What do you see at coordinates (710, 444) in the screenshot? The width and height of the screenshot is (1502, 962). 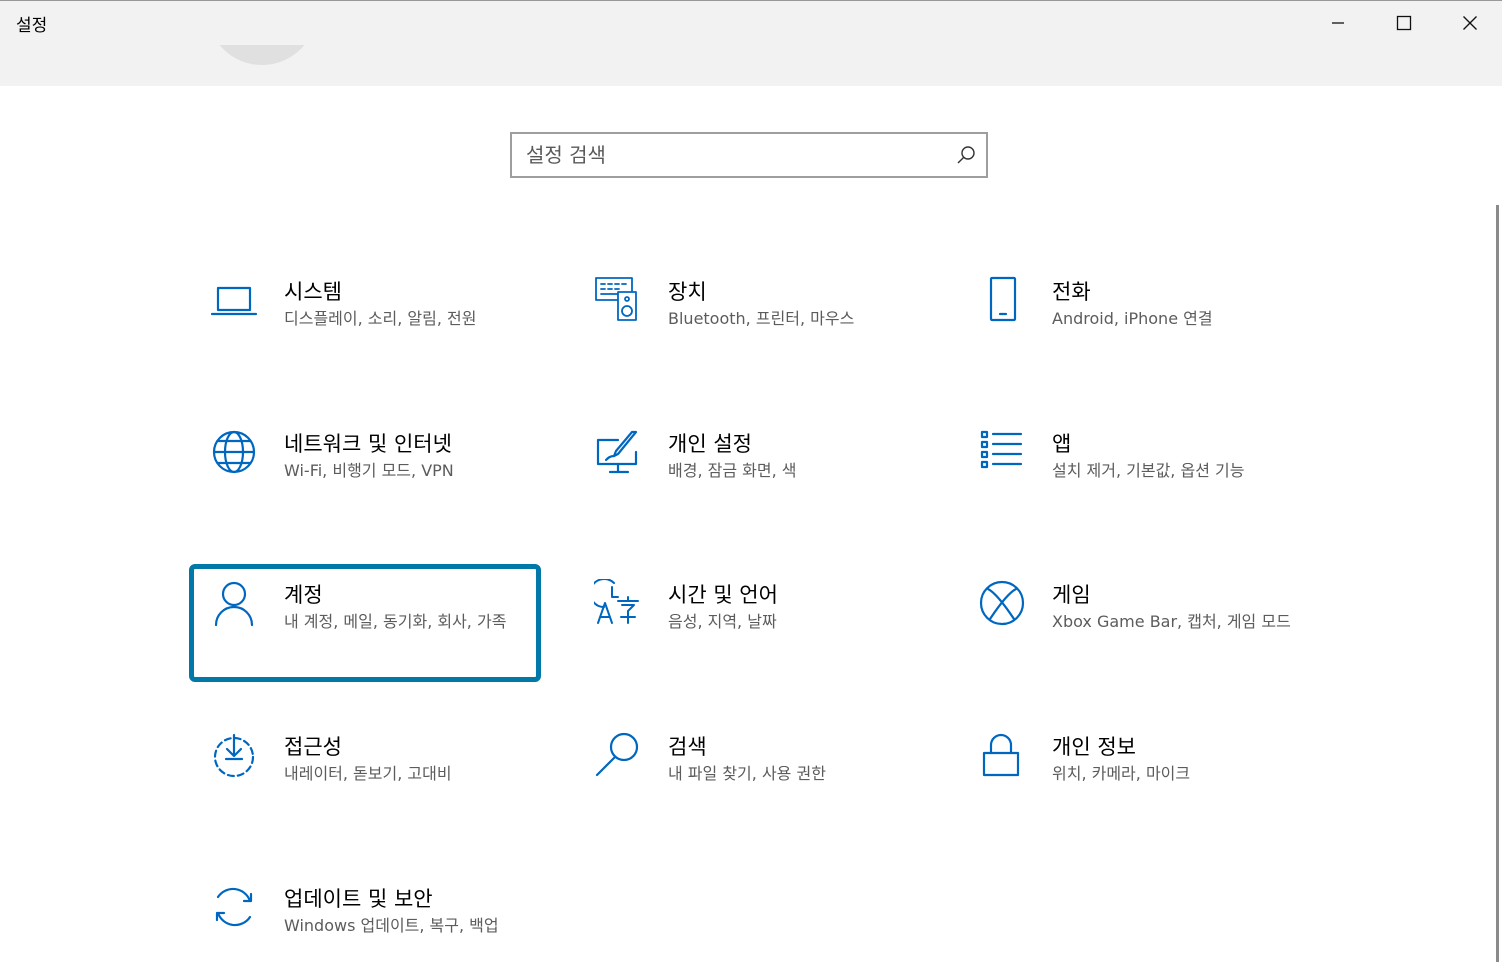 I see `tile-title: 개인 설정` at bounding box center [710, 444].